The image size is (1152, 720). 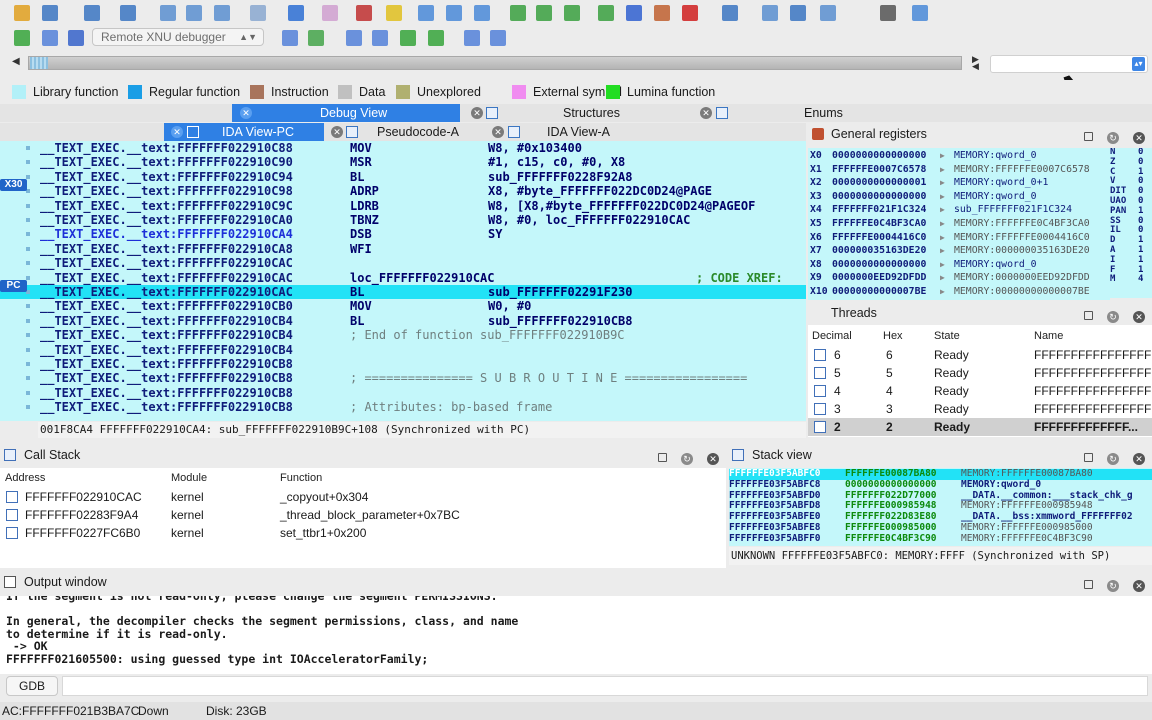 I want to click on text-icon, so click(x=330, y=13).